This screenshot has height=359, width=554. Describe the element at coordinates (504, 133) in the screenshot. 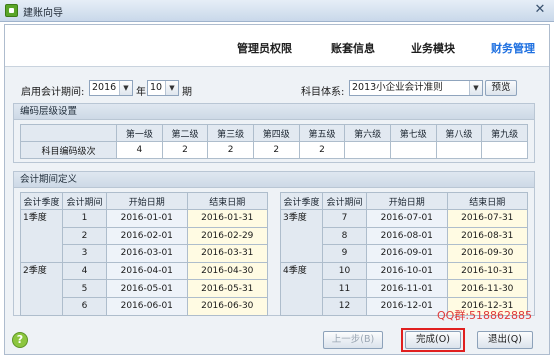

I see `table-header: 第九级` at that location.